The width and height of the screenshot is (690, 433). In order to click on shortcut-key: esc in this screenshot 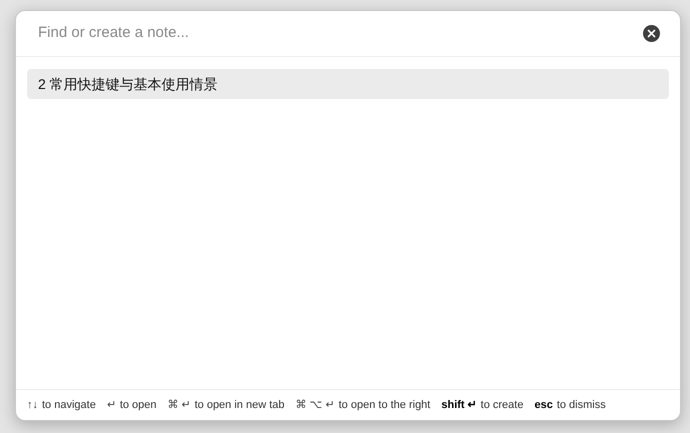, I will do `click(543, 405)`.